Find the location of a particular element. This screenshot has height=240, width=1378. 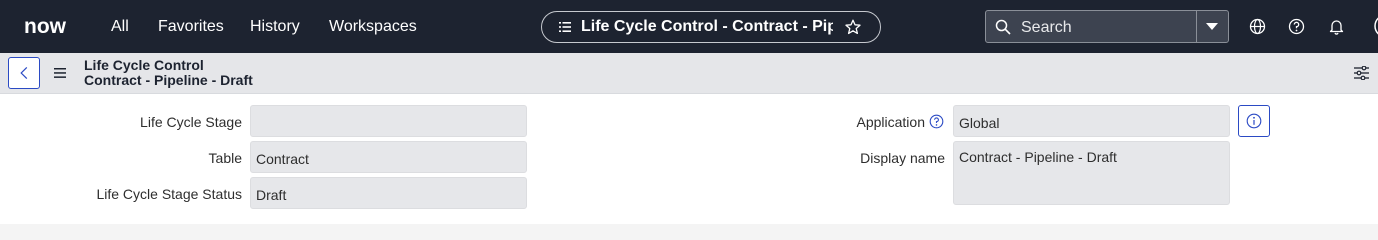

display-name-label: Display name is located at coordinates (902, 158).